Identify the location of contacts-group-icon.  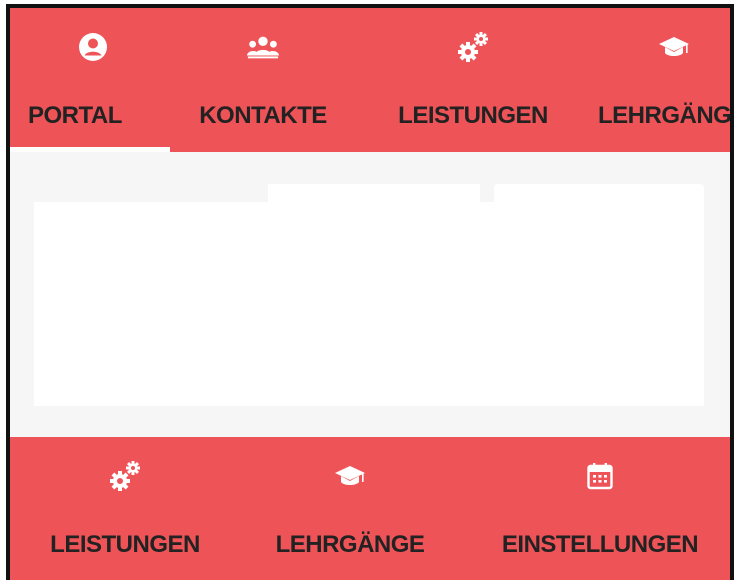
(263, 47).